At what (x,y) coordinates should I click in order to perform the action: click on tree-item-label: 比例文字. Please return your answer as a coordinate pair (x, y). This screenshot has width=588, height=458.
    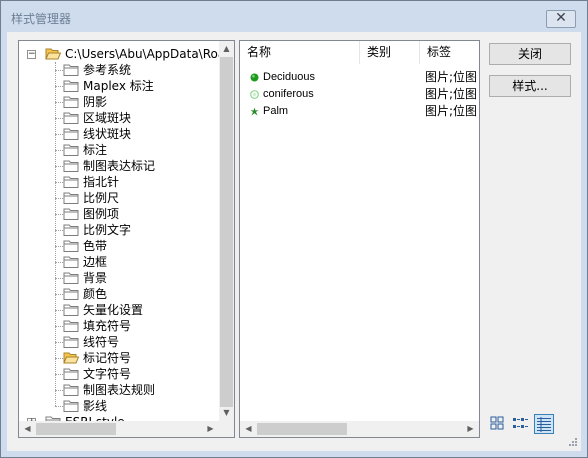
    Looking at the image, I should click on (107, 230).